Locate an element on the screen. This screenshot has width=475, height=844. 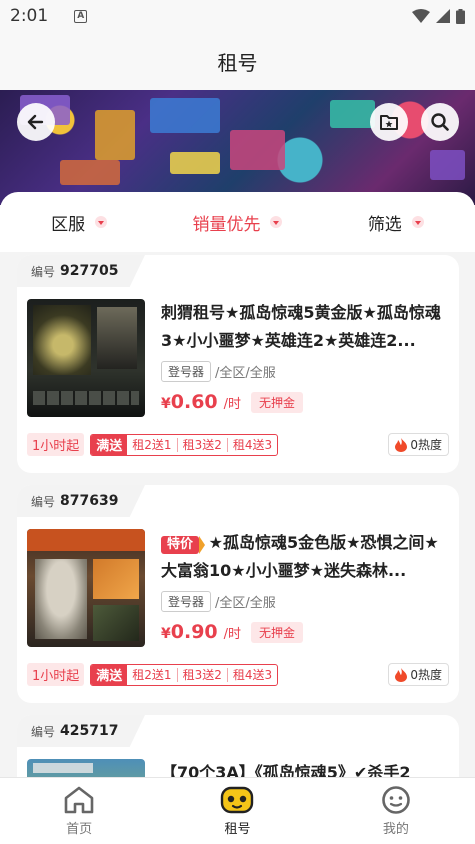
account-card: 编号 425717 【70个3A】《孤岛惊魂5》✔杀手2 is located at coordinates (238, 746).